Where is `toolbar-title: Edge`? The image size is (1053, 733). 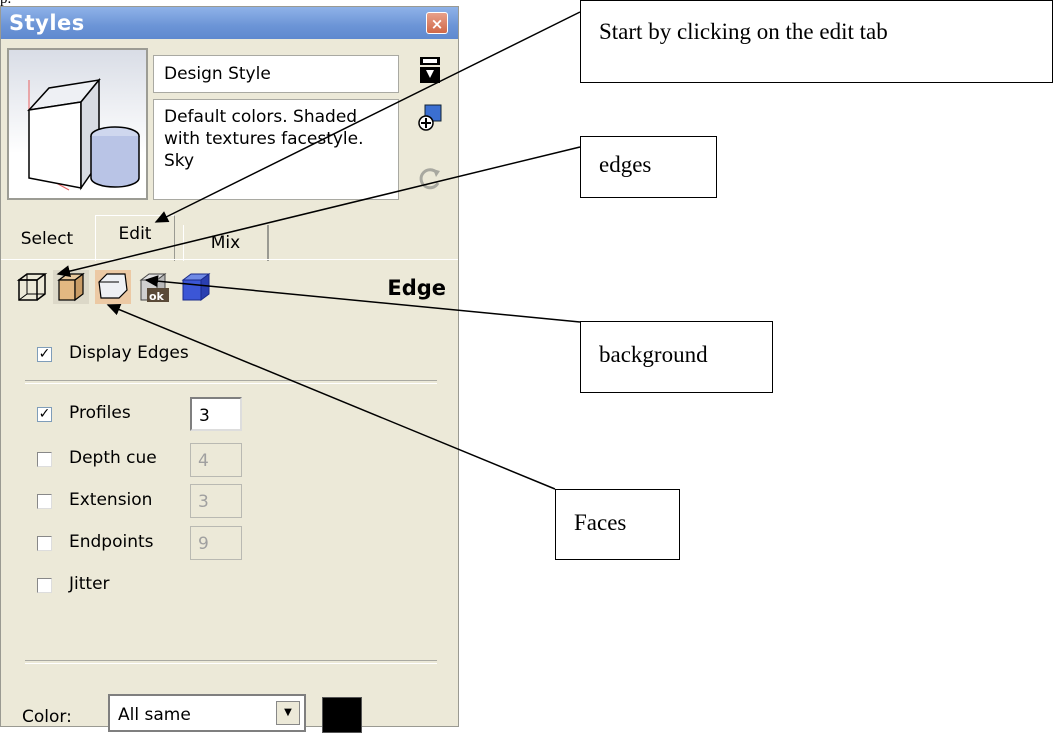 toolbar-title: Edge is located at coordinates (416, 288).